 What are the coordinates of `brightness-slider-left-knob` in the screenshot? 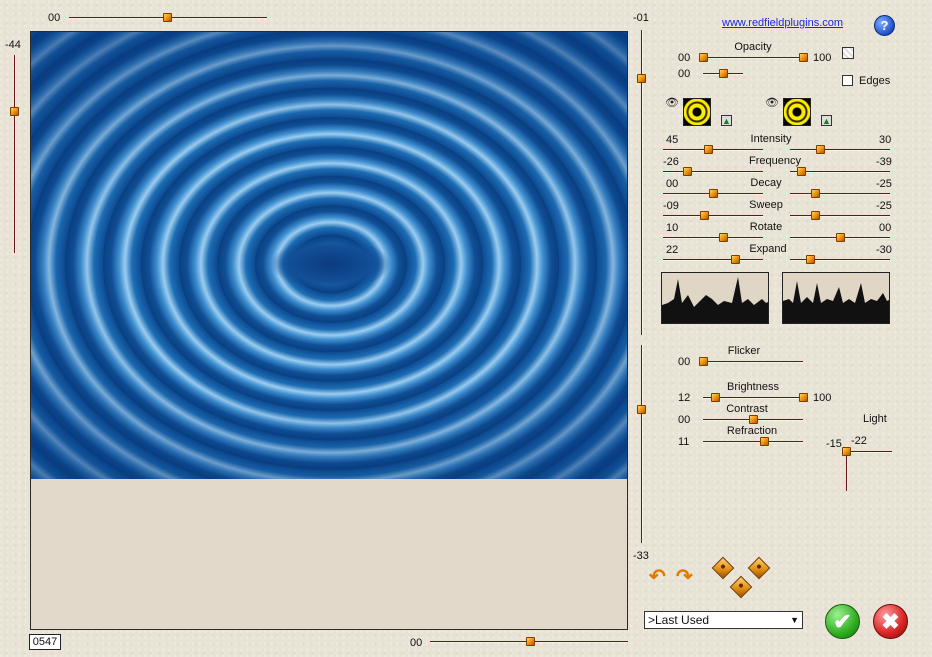 It's located at (715, 397).